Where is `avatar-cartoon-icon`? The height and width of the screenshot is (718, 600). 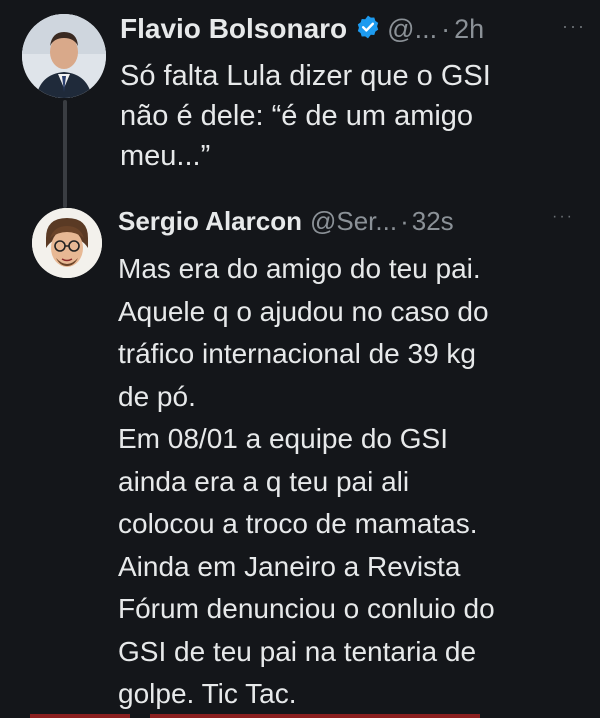 avatar-cartoon-icon is located at coordinates (67, 243).